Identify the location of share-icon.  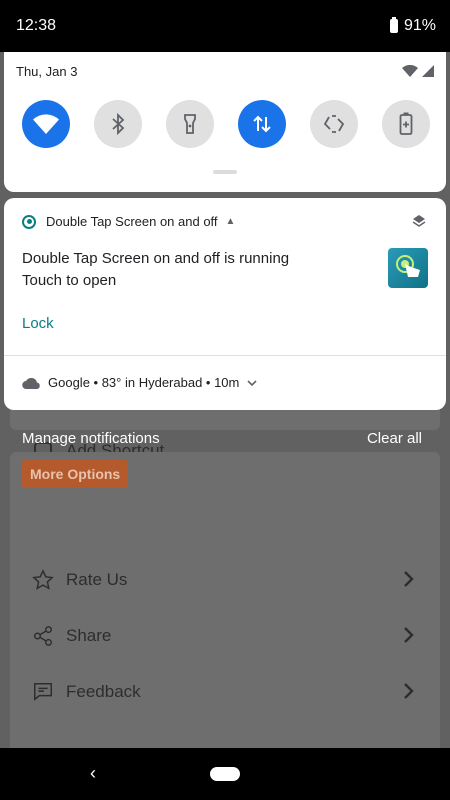
(43, 636).